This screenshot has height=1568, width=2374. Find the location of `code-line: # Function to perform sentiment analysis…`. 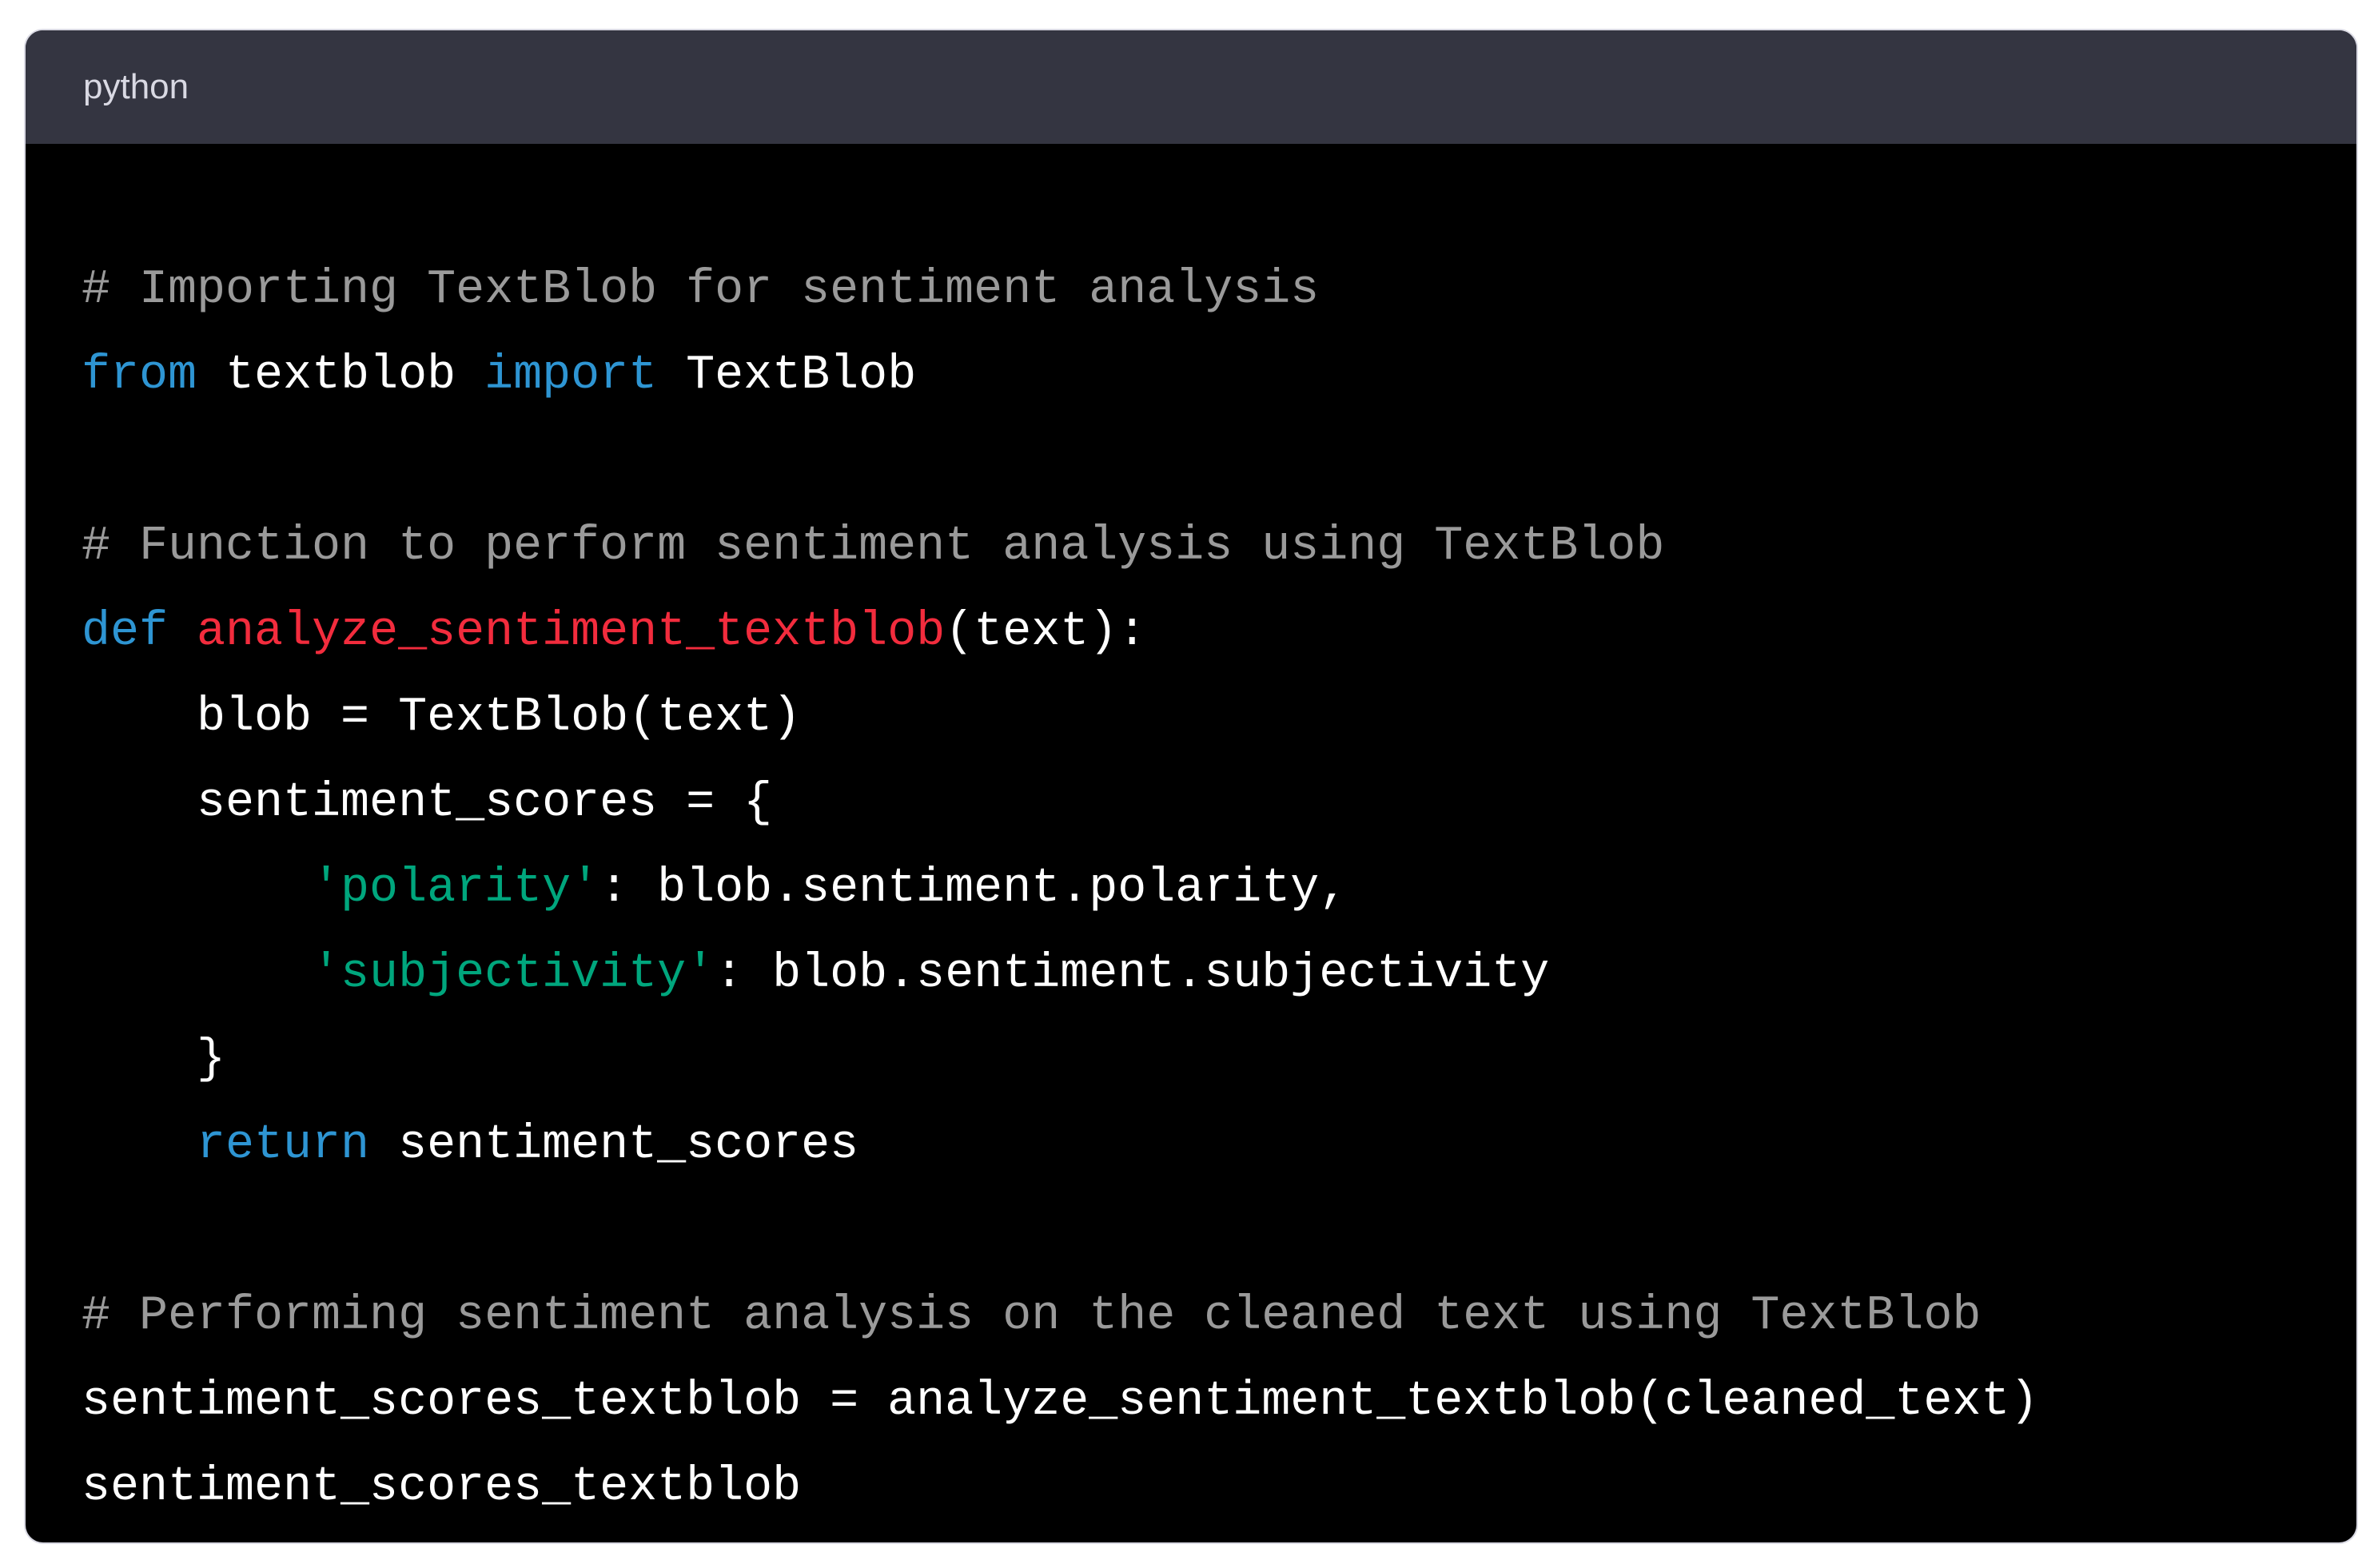

code-line: # Function to perform sentiment analysis… is located at coordinates (1219, 547).